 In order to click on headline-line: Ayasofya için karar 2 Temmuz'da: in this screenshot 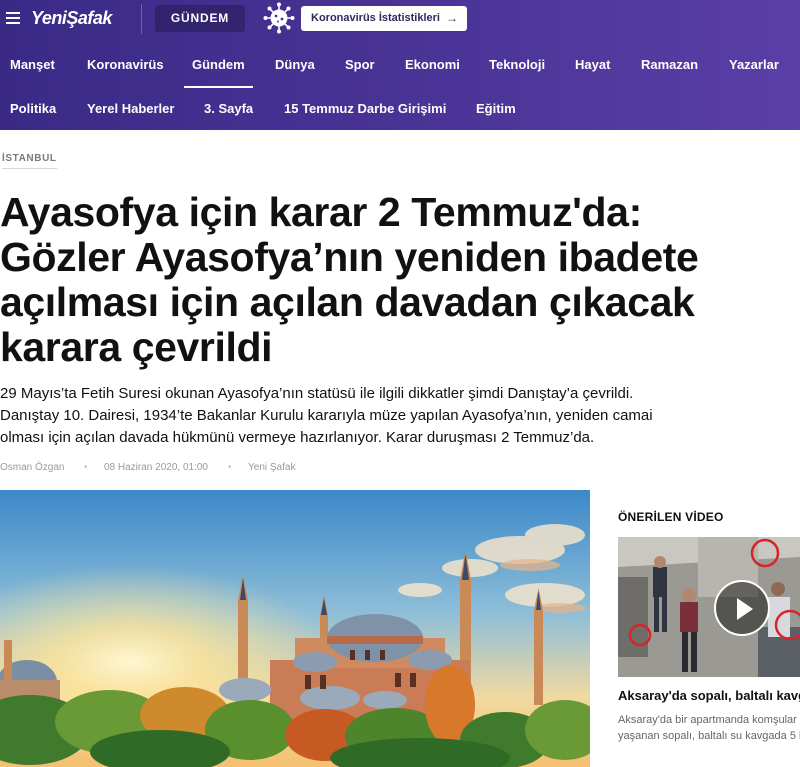, I will do `click(321, 212)`.